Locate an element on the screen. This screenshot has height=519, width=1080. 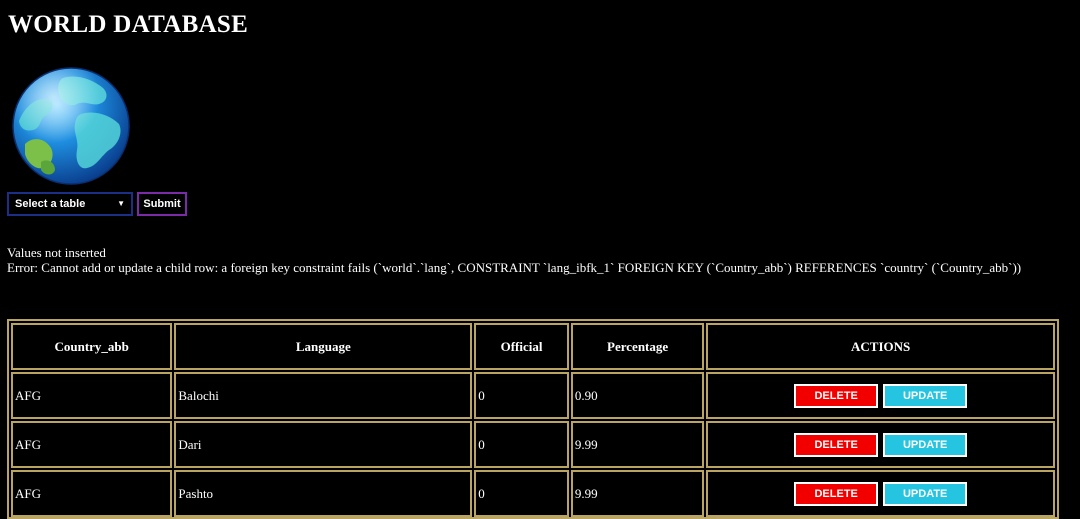
table-row: AFG Dari 0 9.99 DELETE UPDATE is located at coordinates (534, 444).